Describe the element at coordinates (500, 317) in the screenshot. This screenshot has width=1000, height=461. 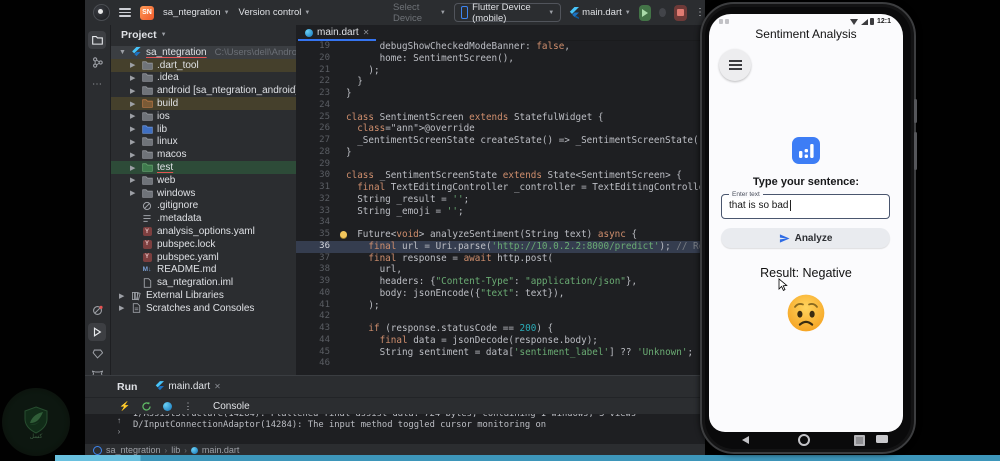
I see `code-line-42: 42` at that location.